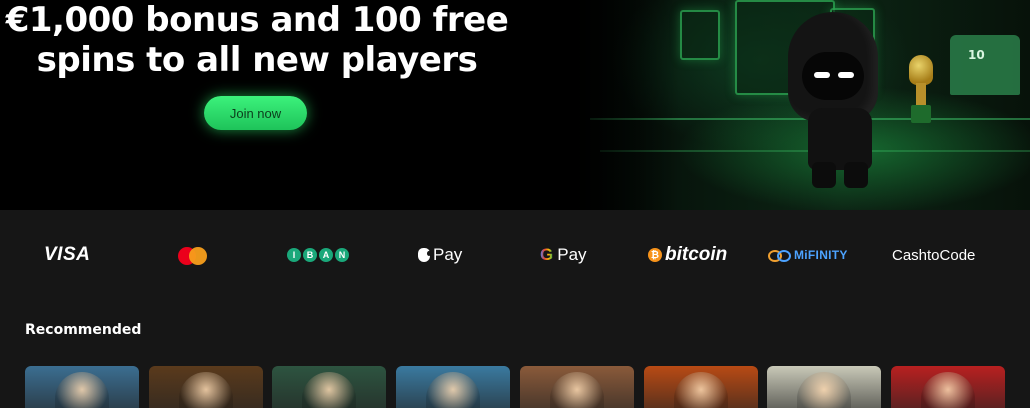 This screenshot has width=1030, height=408. Describe the element at coordinates (83, 330) in the screenshot. I see `recommended-heading: Recommended` at that location.